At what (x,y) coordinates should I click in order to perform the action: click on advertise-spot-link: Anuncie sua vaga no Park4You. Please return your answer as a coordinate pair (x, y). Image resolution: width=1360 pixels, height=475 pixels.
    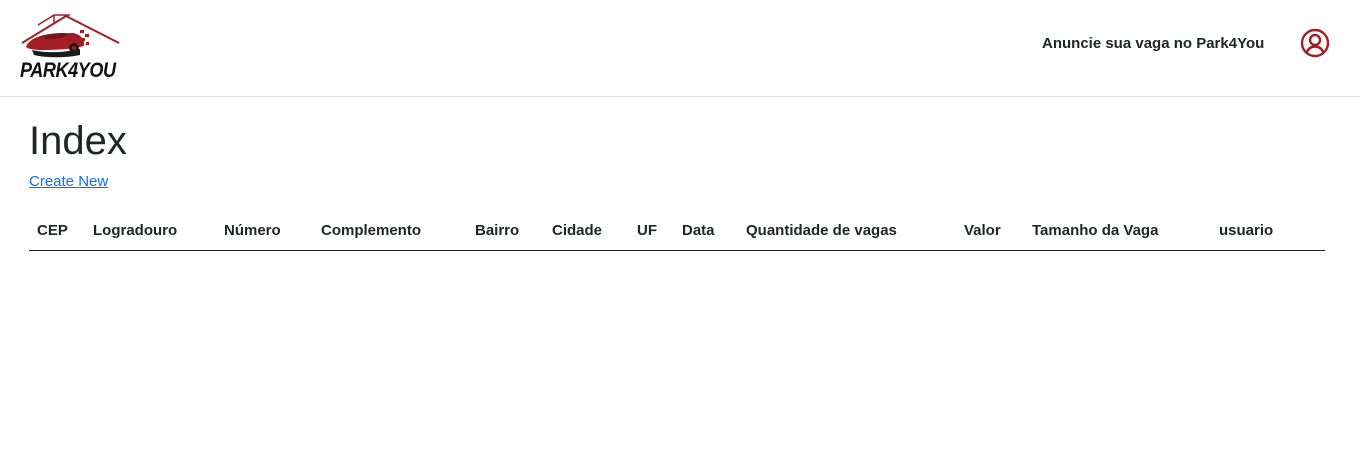
    Looking at the image, I should click on (1153, 43).